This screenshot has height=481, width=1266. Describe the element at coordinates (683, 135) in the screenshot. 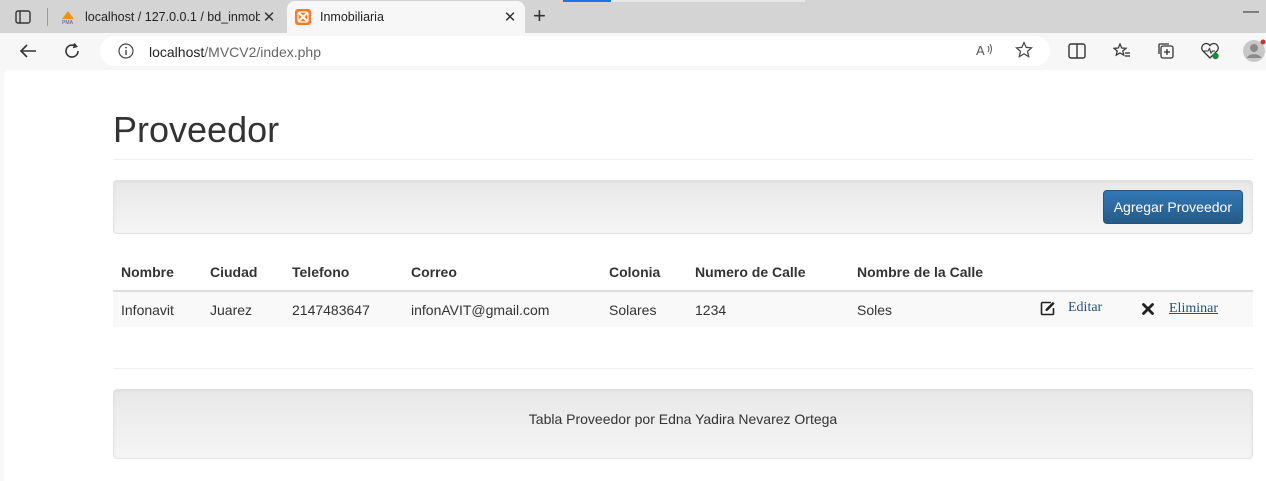

I see `page-header: Proveedor` at that location.